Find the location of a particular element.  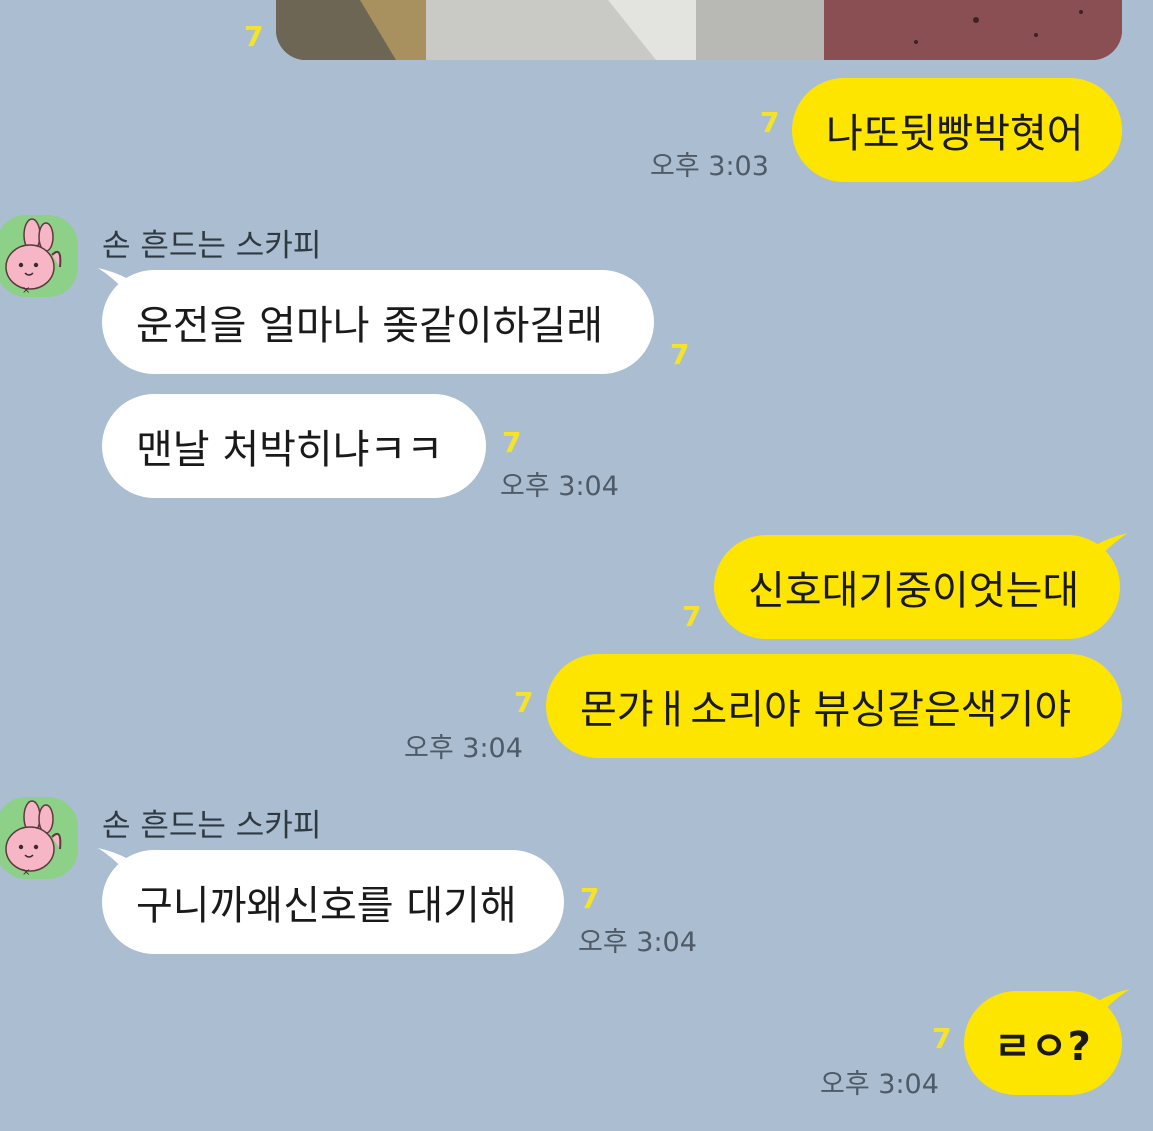

message-text: 맨날 처박히냐ㅋㅋ is located at coordinates (290, 450).